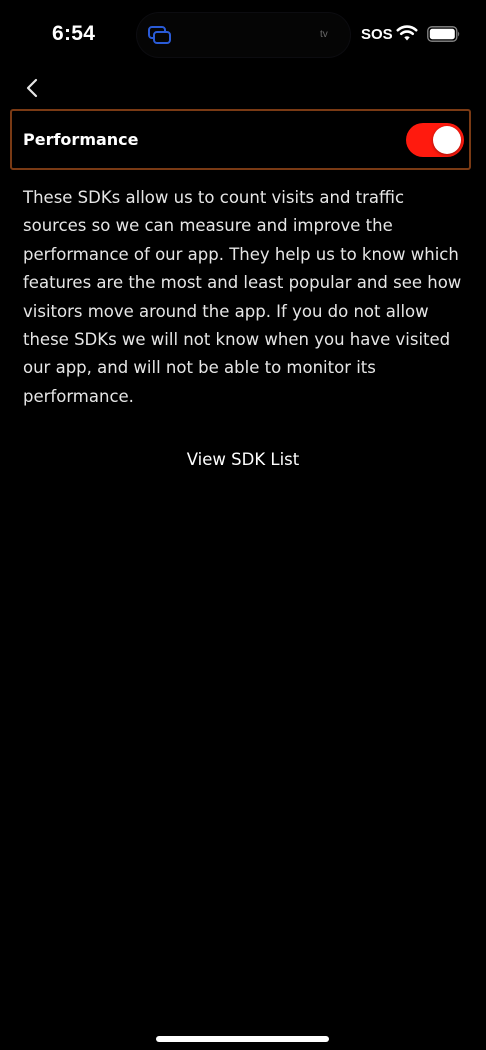 The image size is (486, 1050). What do you see at coordinates (242, 1039) in the screenshot?
I see `home-indicator` at bounding box center [242, 1039].